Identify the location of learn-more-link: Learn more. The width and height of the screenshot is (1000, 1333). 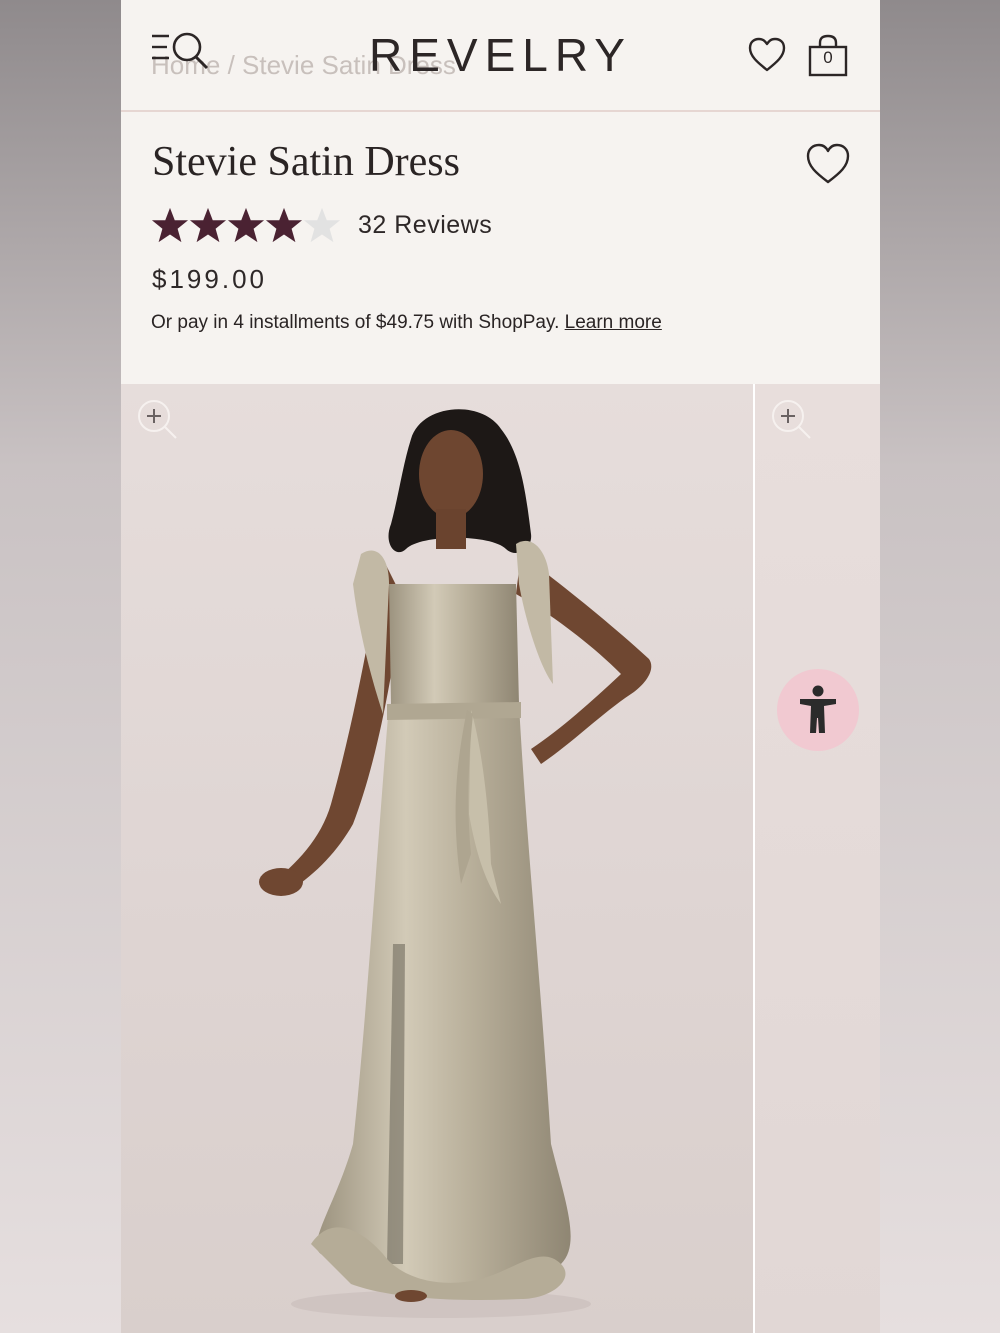
(613, 322).